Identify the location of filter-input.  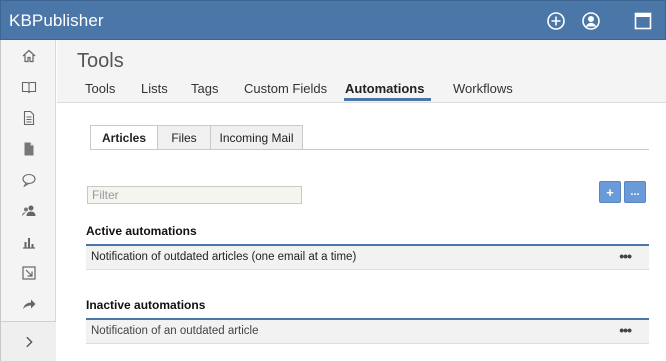
(194, 195).